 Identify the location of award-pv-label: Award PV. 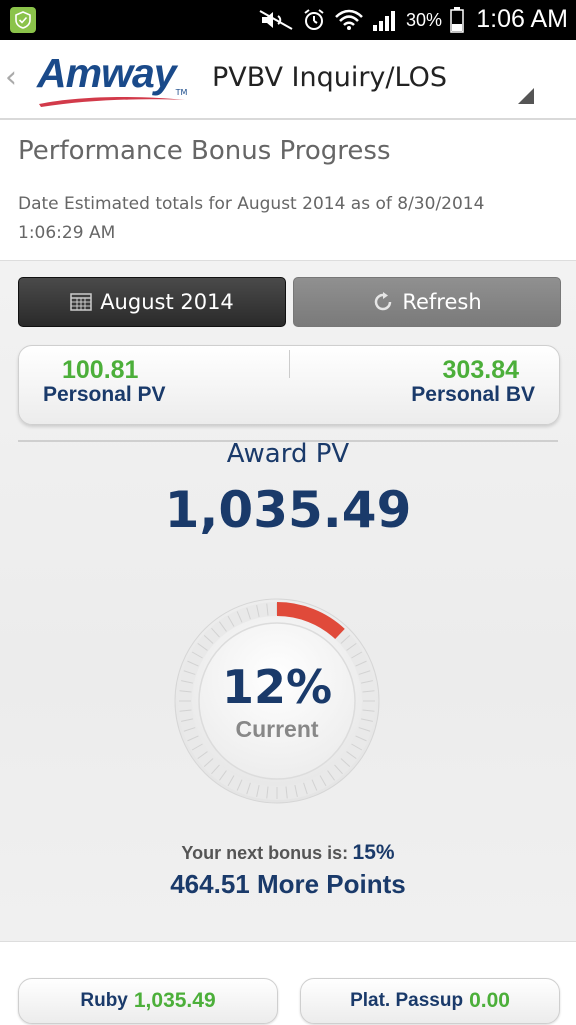
(288, 454).